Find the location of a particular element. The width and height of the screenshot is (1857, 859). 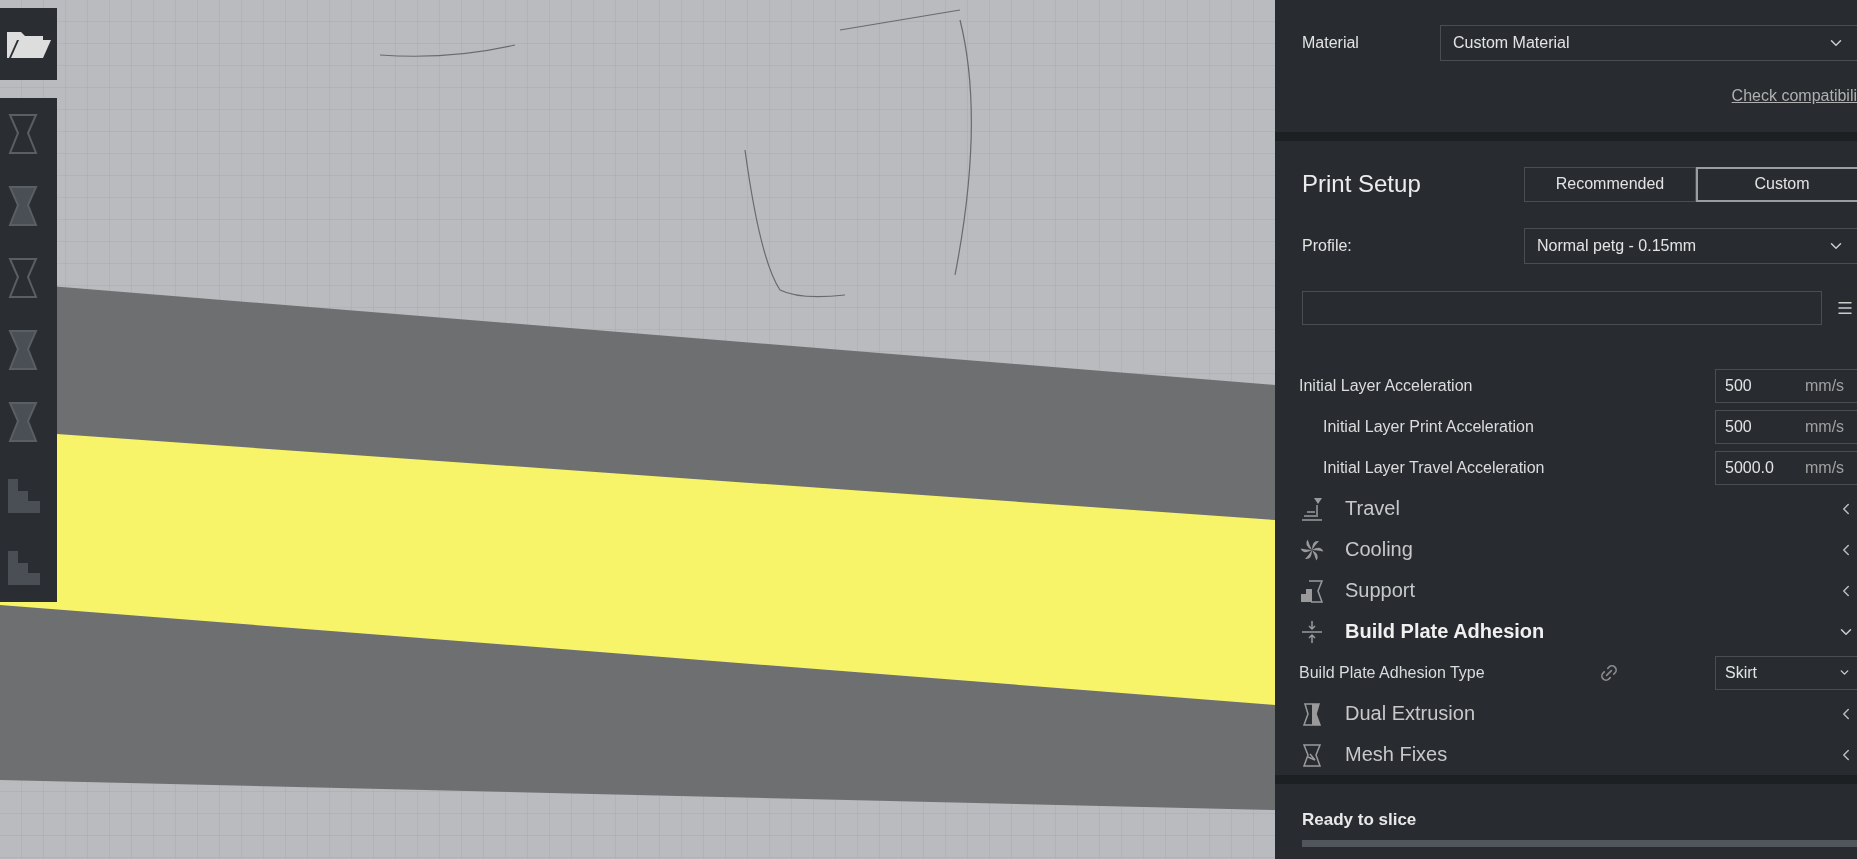

mode-tab: Custom is located at coordinates (1776, 184).